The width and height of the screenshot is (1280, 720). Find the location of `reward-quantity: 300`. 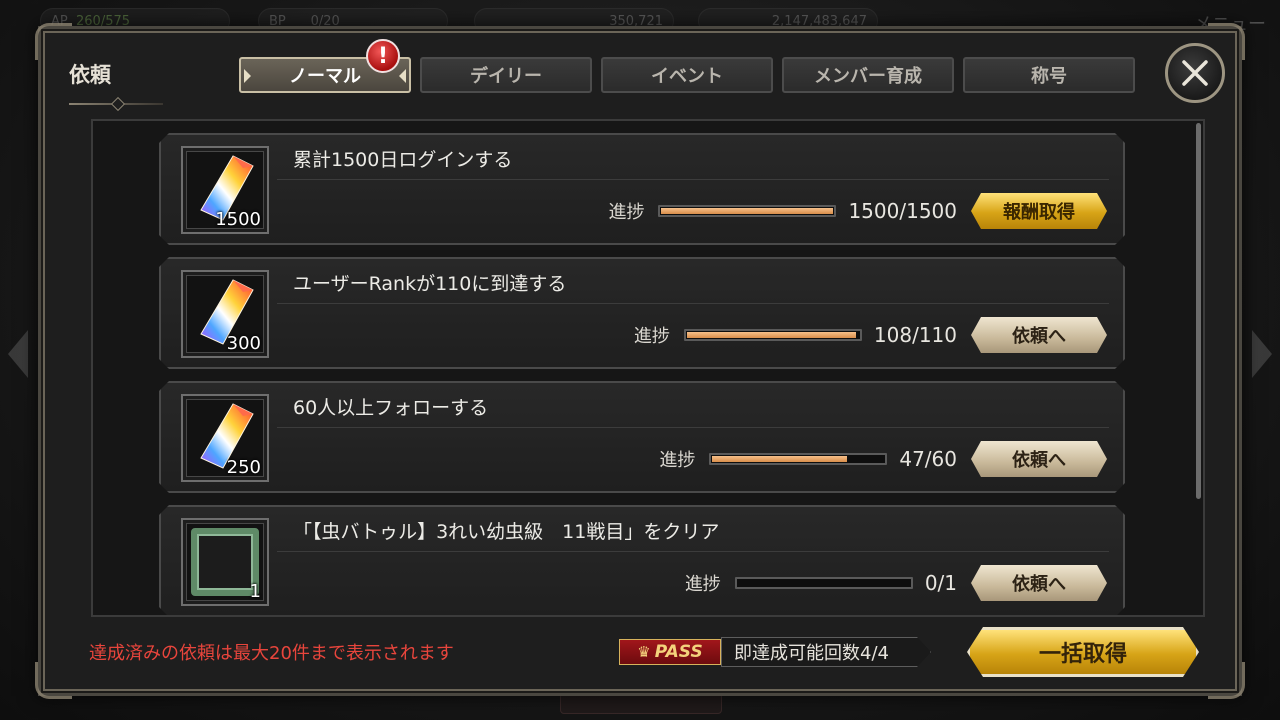

reward-quantity: 300 is located at coordinates (243, 343).